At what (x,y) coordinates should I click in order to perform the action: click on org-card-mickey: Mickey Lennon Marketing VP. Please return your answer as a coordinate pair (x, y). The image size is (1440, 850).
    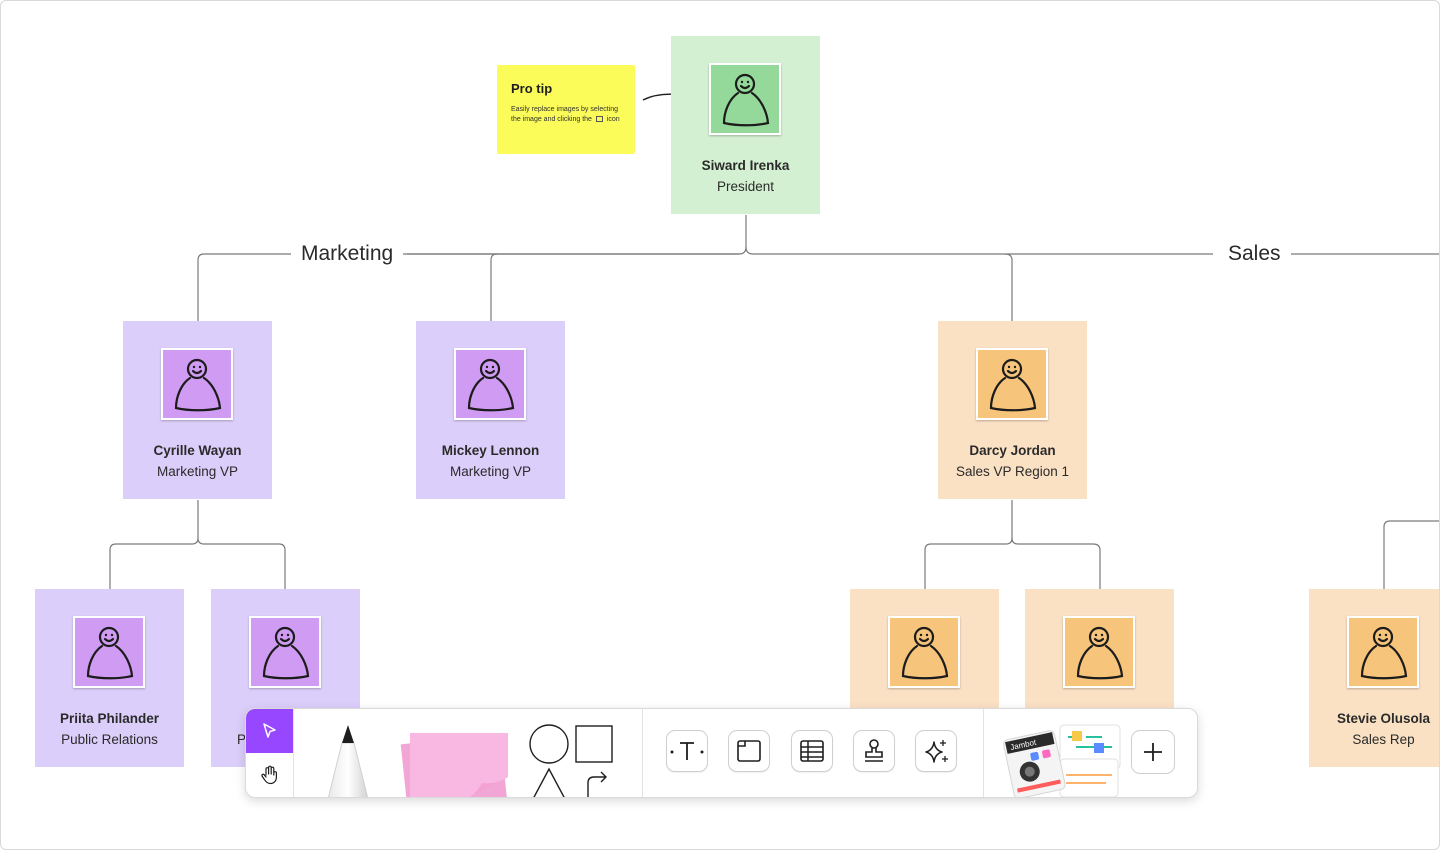
    Looking at the image, I should click on (490, 410).